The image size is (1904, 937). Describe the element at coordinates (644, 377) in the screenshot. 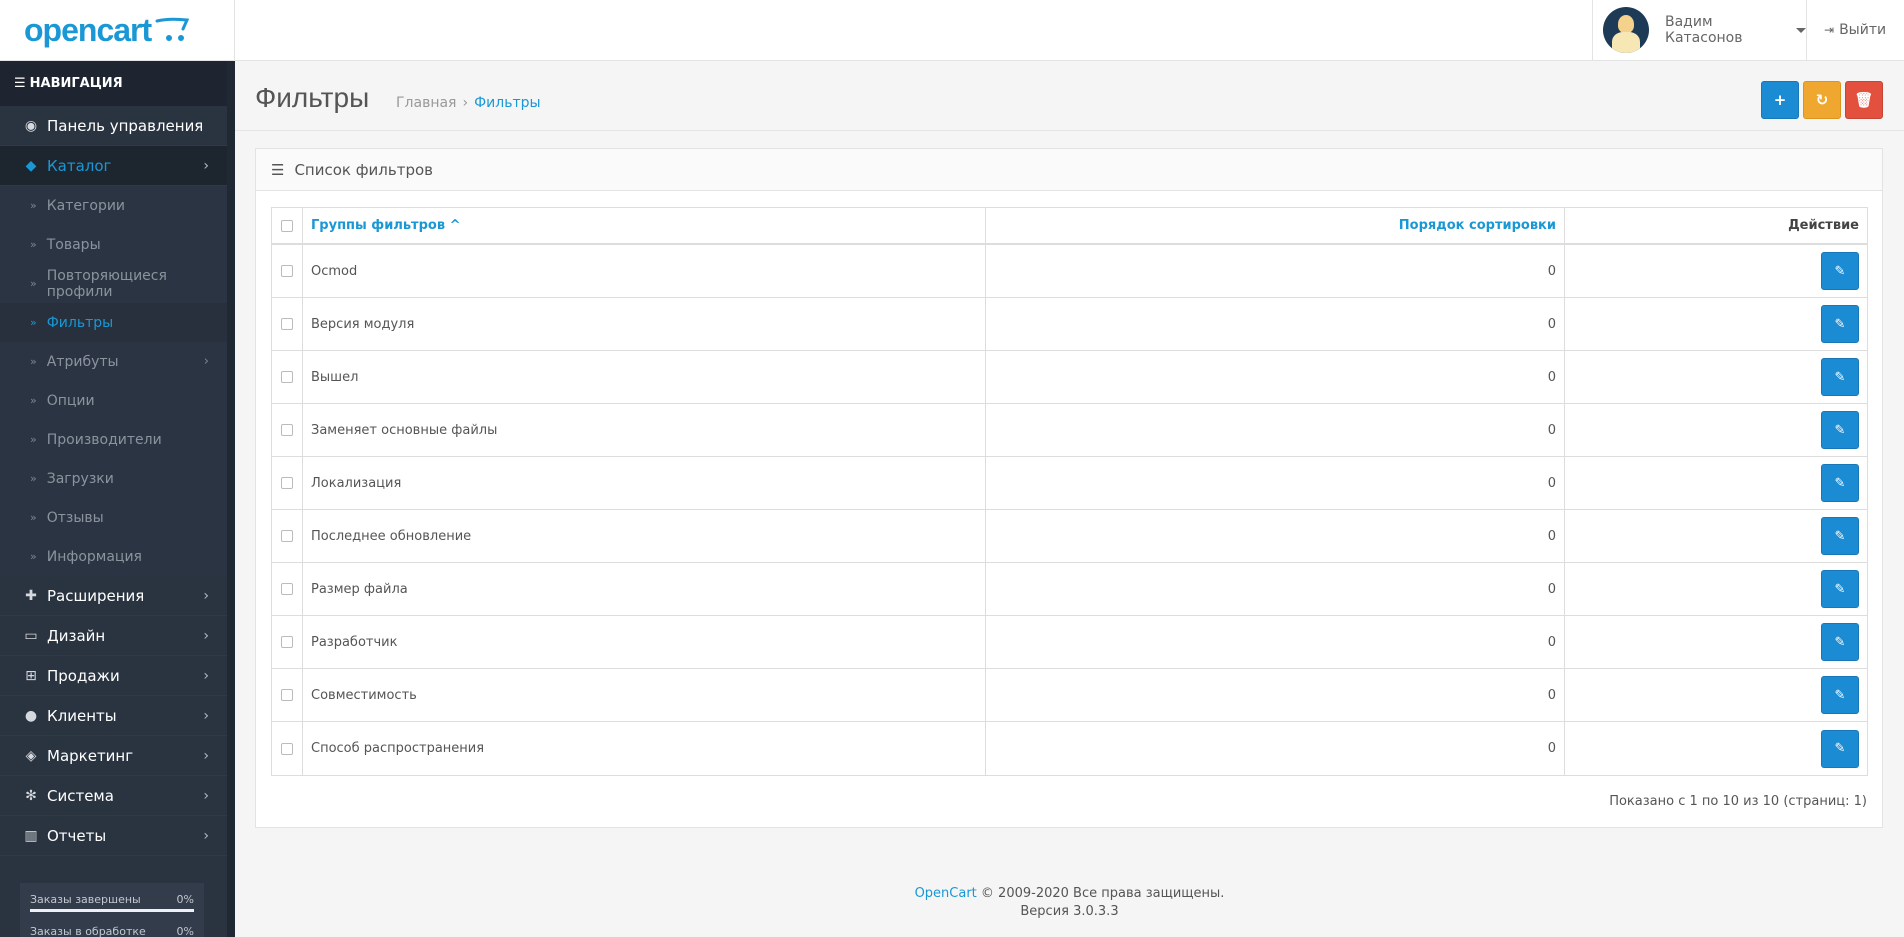

I see `filter-group-name: Вышел` at that location.